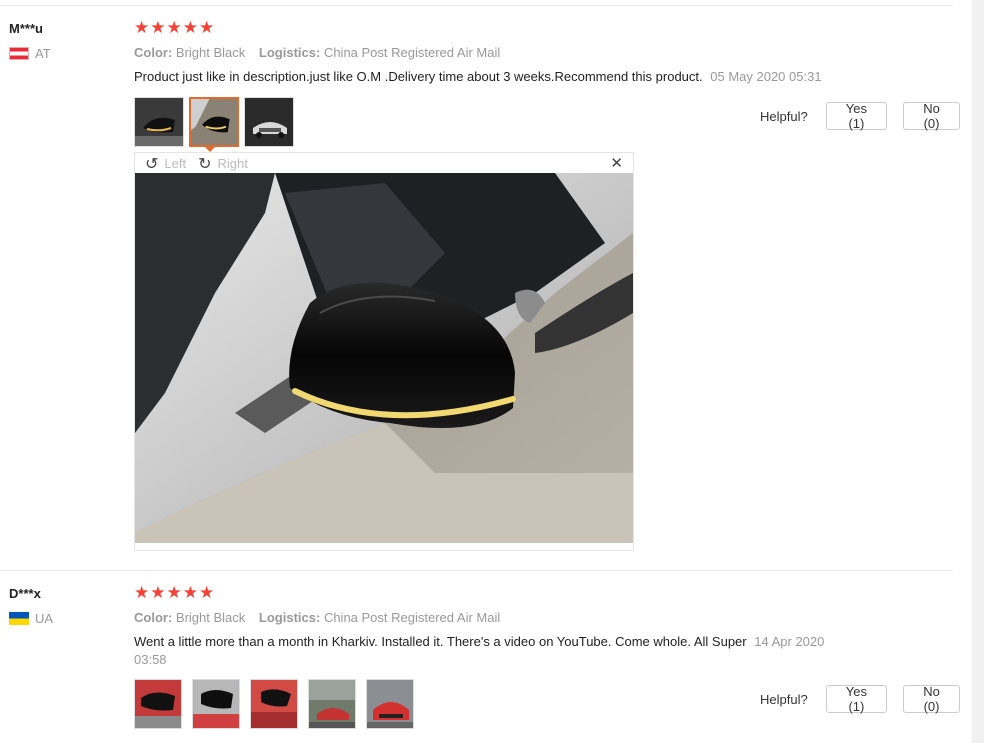 The width and height of the screenshot is (984, 743). Describe the element at coordinates (978, 371) in the screenshot. I see `page-scrollbar` at that location.